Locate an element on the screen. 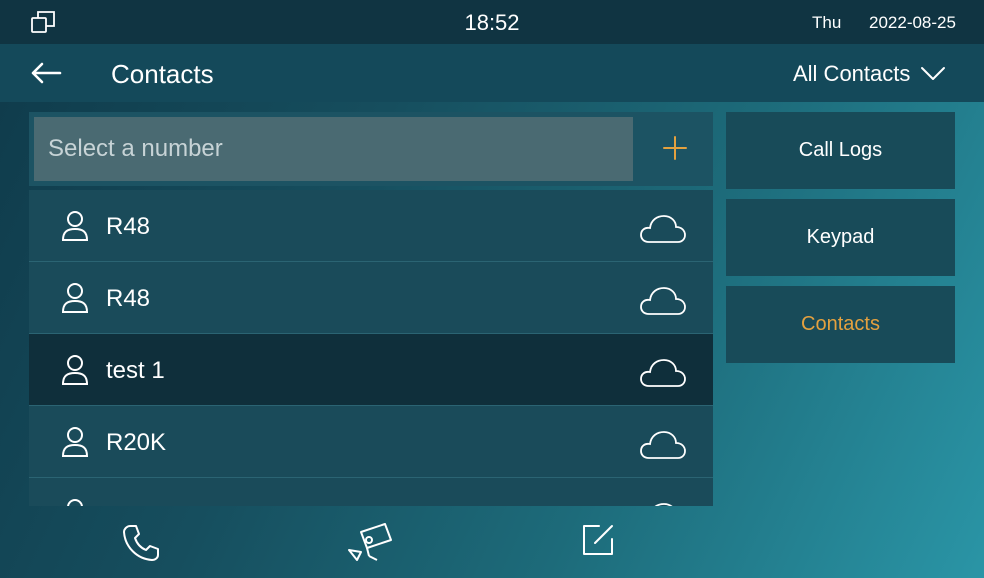  page-title: Contacts is located at coordinates (162, 74).